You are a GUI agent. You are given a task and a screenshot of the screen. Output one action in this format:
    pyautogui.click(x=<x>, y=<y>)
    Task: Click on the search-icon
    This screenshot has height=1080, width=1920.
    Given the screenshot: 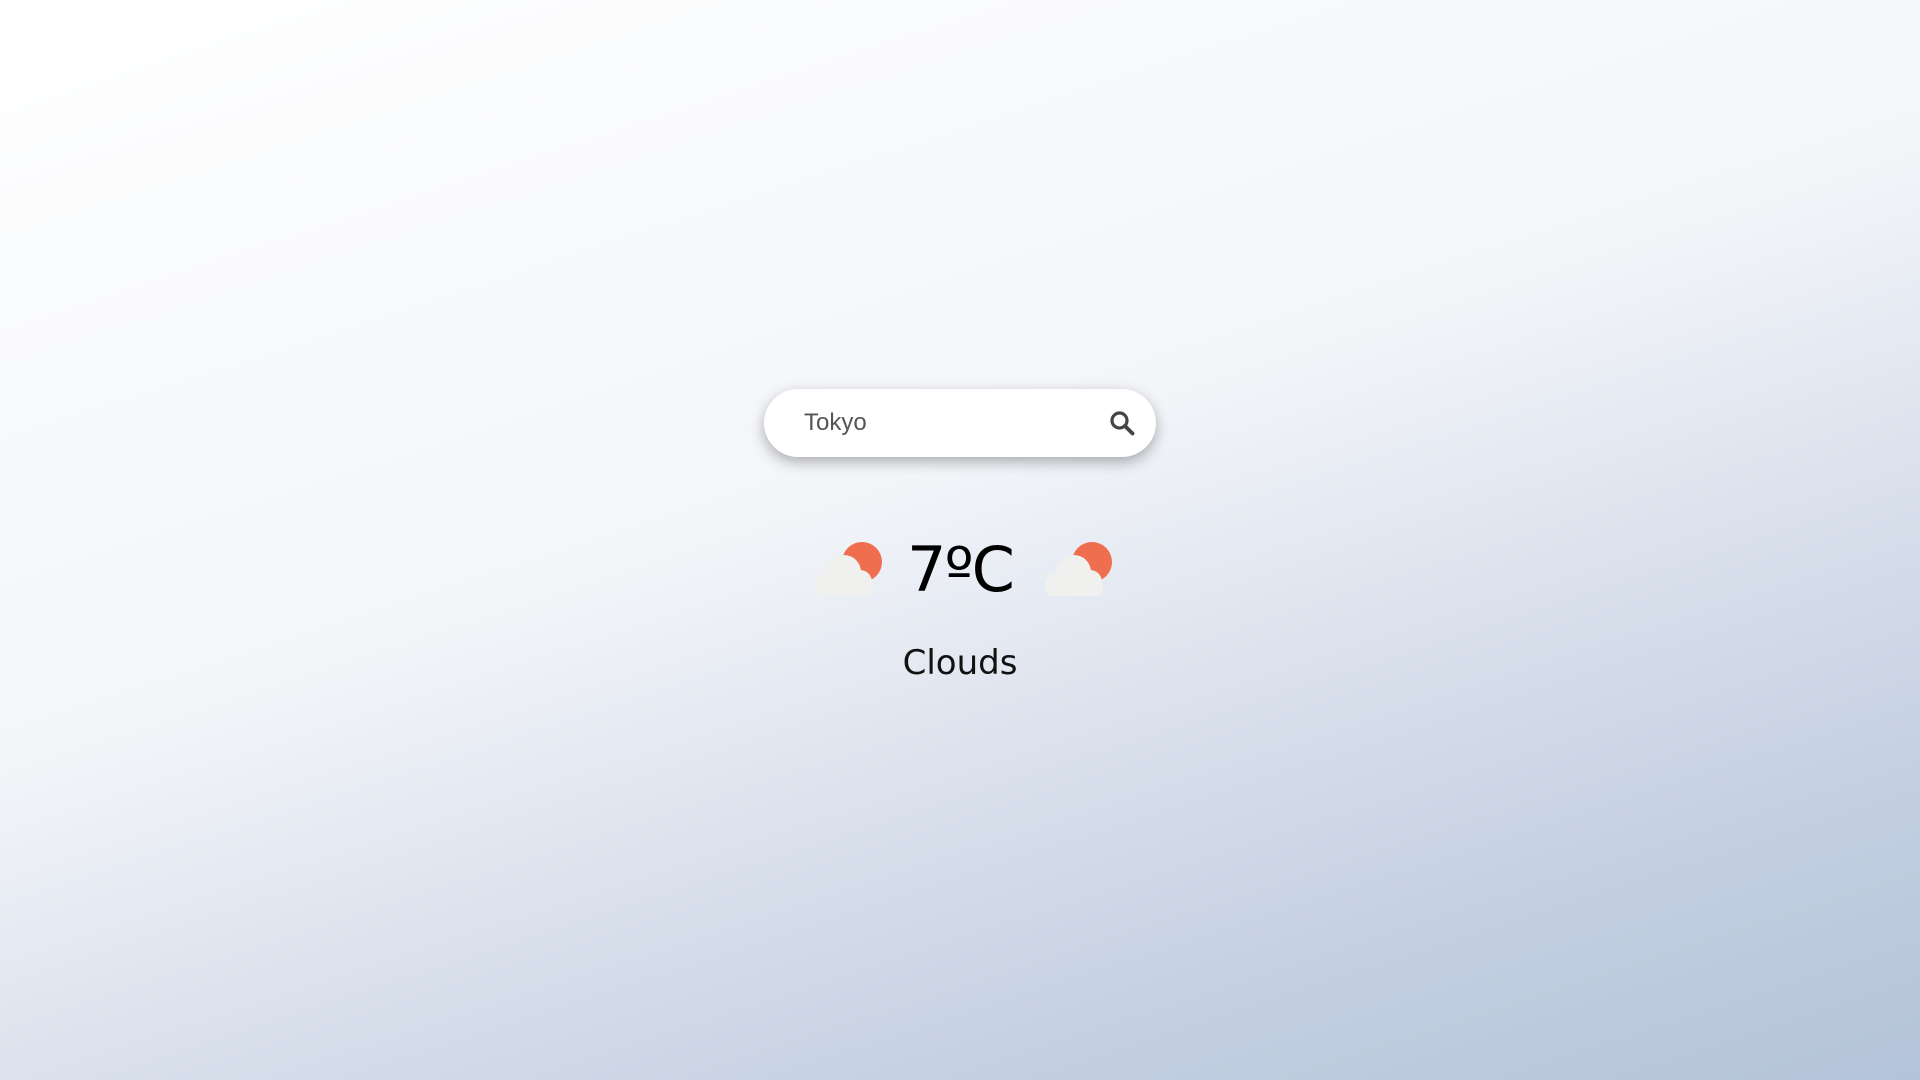 What is the action you would take?
    pyautogui.click(x=1122, y=423)
    